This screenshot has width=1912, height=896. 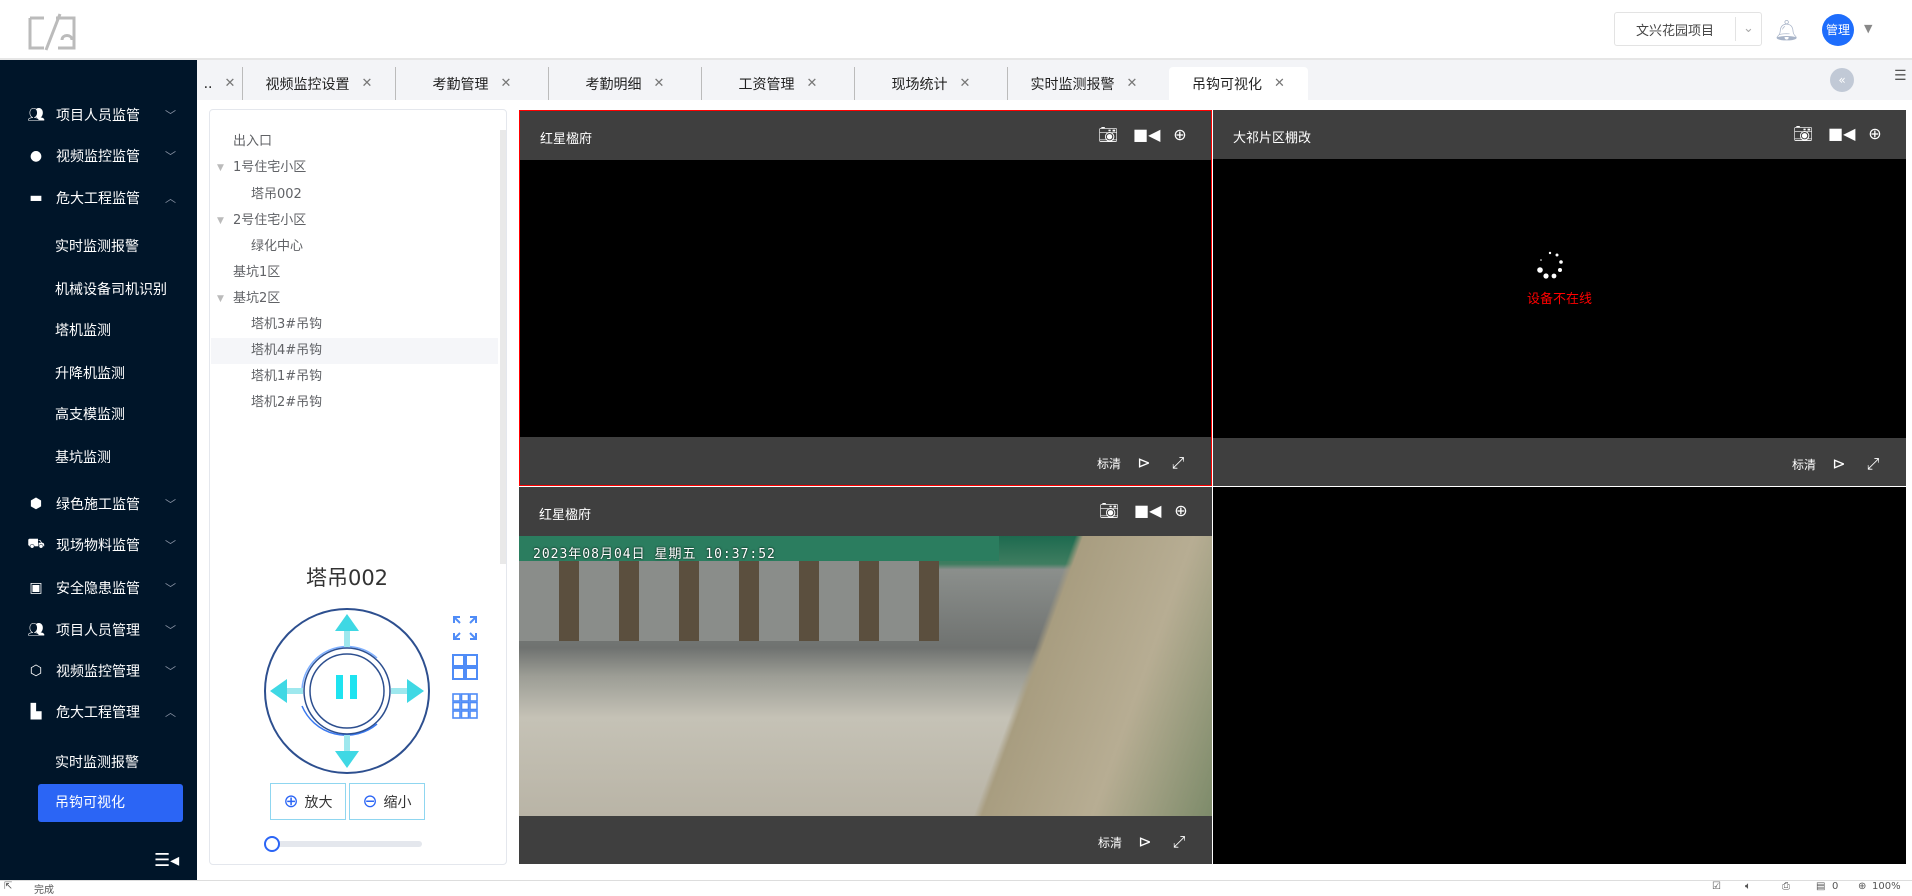 I want to click on tree-node: 绿化中心, so click(x=354, y=247).